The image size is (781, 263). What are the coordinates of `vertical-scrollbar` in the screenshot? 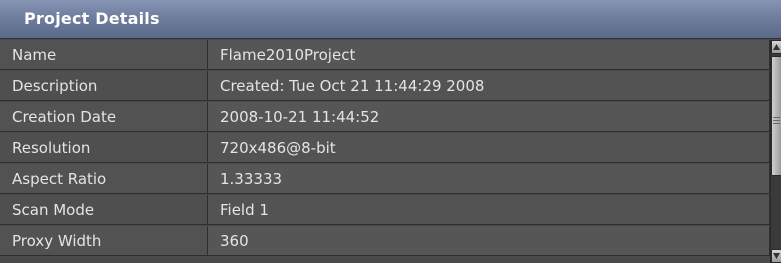 It's located at (775, 151).